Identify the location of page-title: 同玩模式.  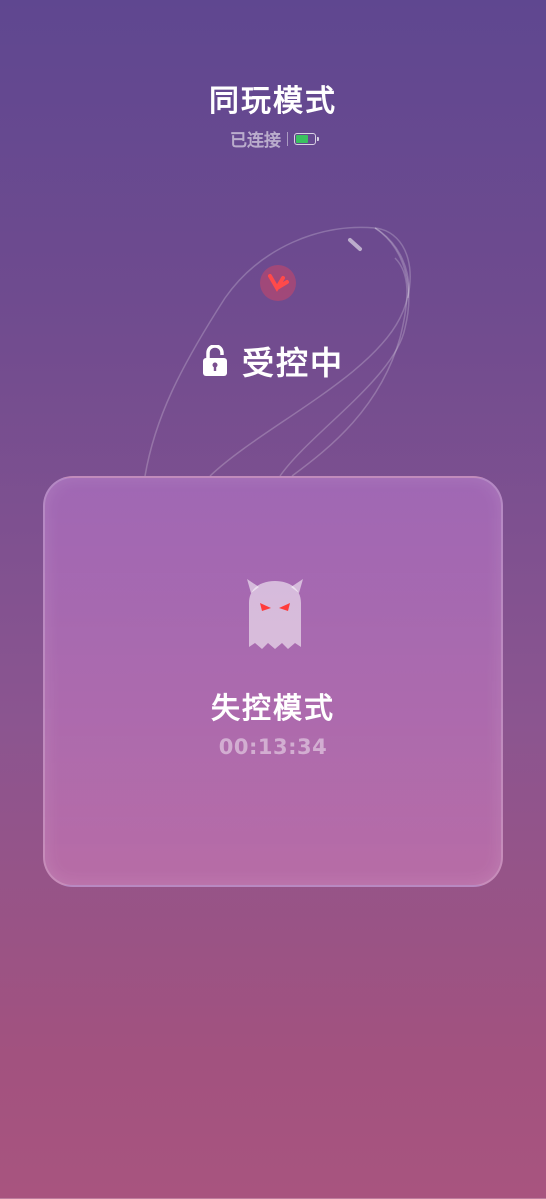
(273, 101).